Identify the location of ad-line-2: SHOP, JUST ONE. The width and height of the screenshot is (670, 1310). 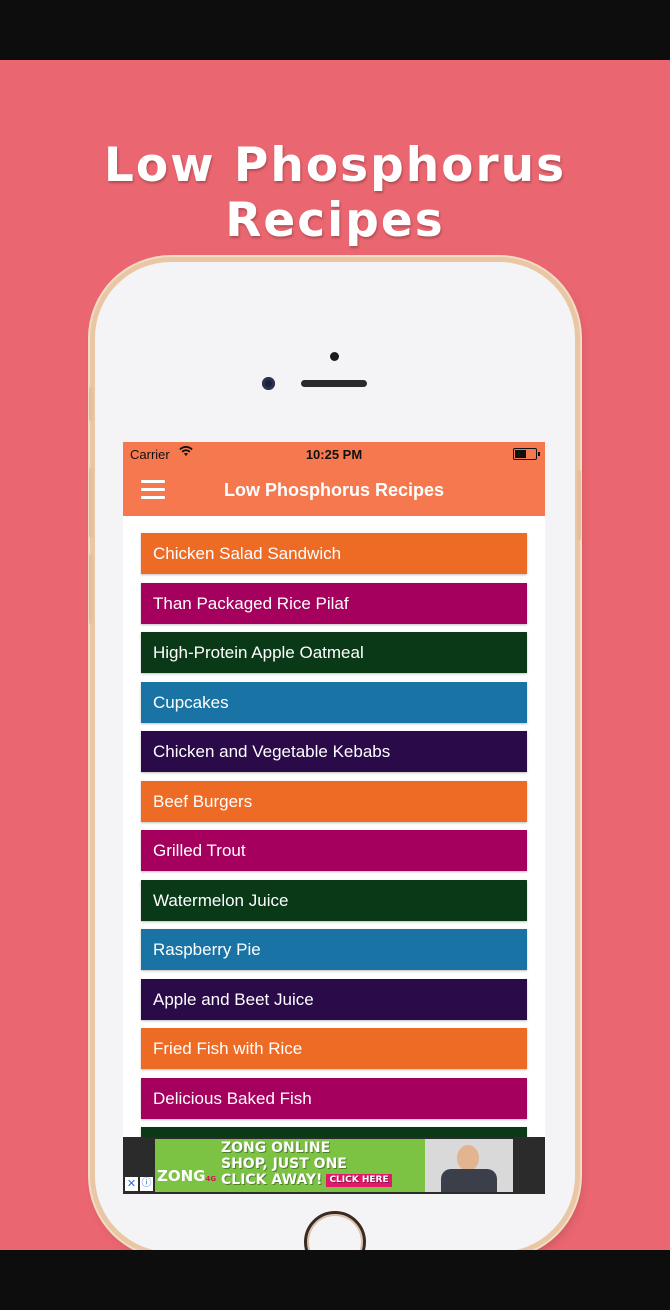
(284, 1164).